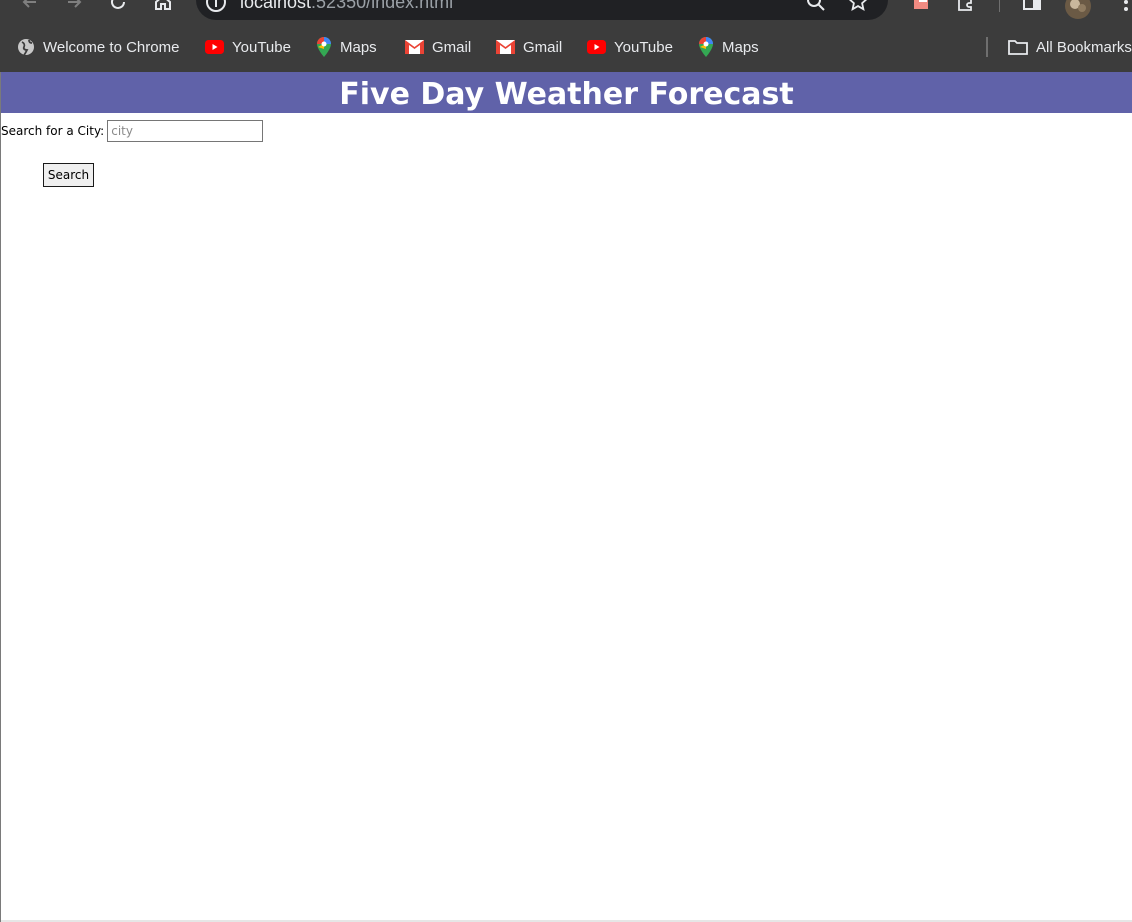 The image size is (1132, 922). Describe the element at coordinates (1078, 10) in the screenshot. I see `profile-avatar` at that location.